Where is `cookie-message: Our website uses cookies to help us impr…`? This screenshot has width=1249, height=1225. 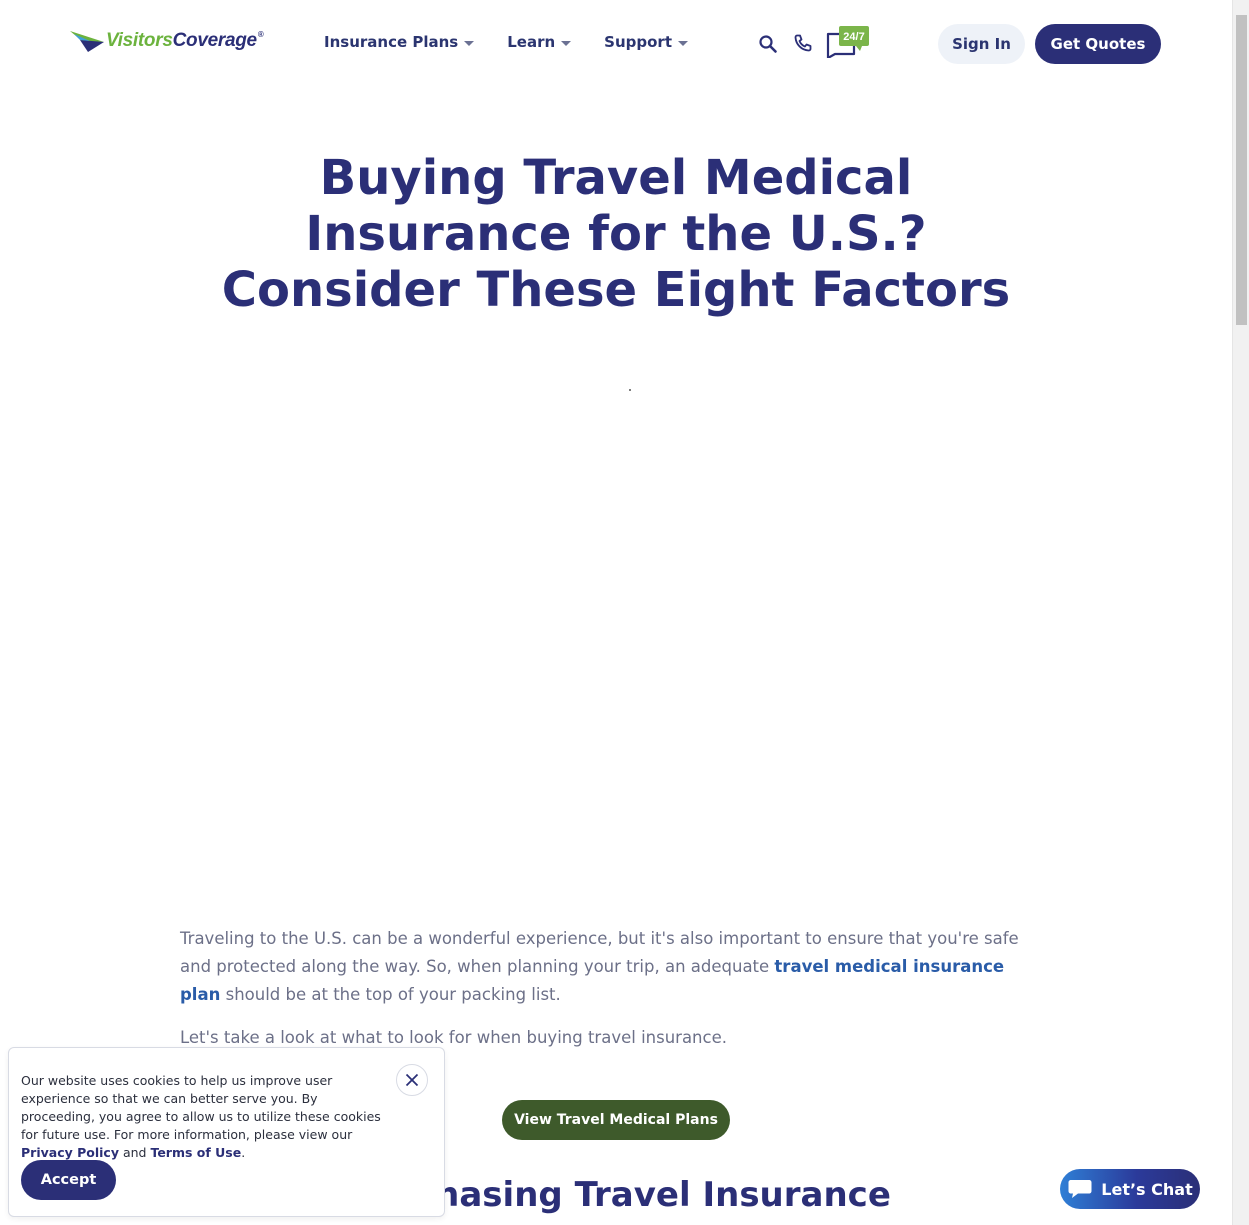 cookie-message: Our website uses cookies to help us impr… is located at coordinates (207, 1117).